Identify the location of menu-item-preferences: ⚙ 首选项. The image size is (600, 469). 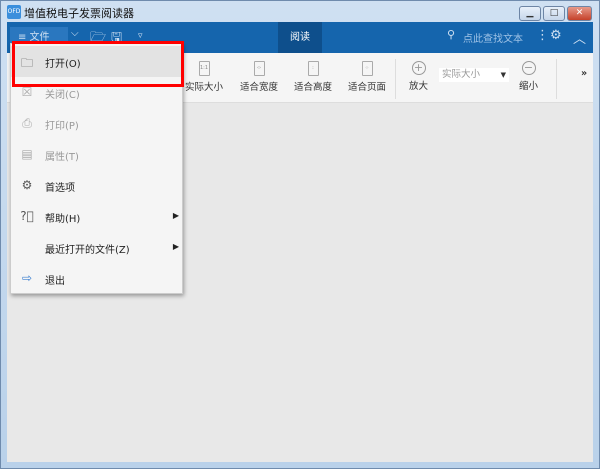
(96, 185).